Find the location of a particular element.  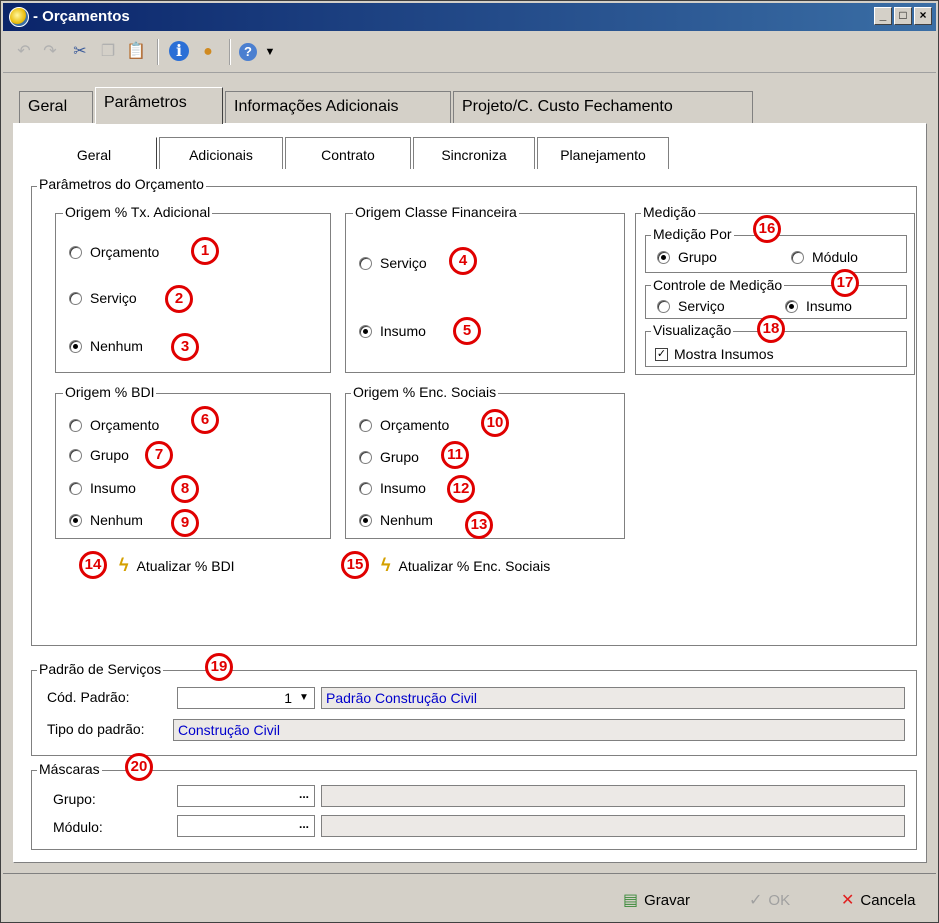

radio-bdi-nenhum: Nenhum is located at coordinates (106, 520).